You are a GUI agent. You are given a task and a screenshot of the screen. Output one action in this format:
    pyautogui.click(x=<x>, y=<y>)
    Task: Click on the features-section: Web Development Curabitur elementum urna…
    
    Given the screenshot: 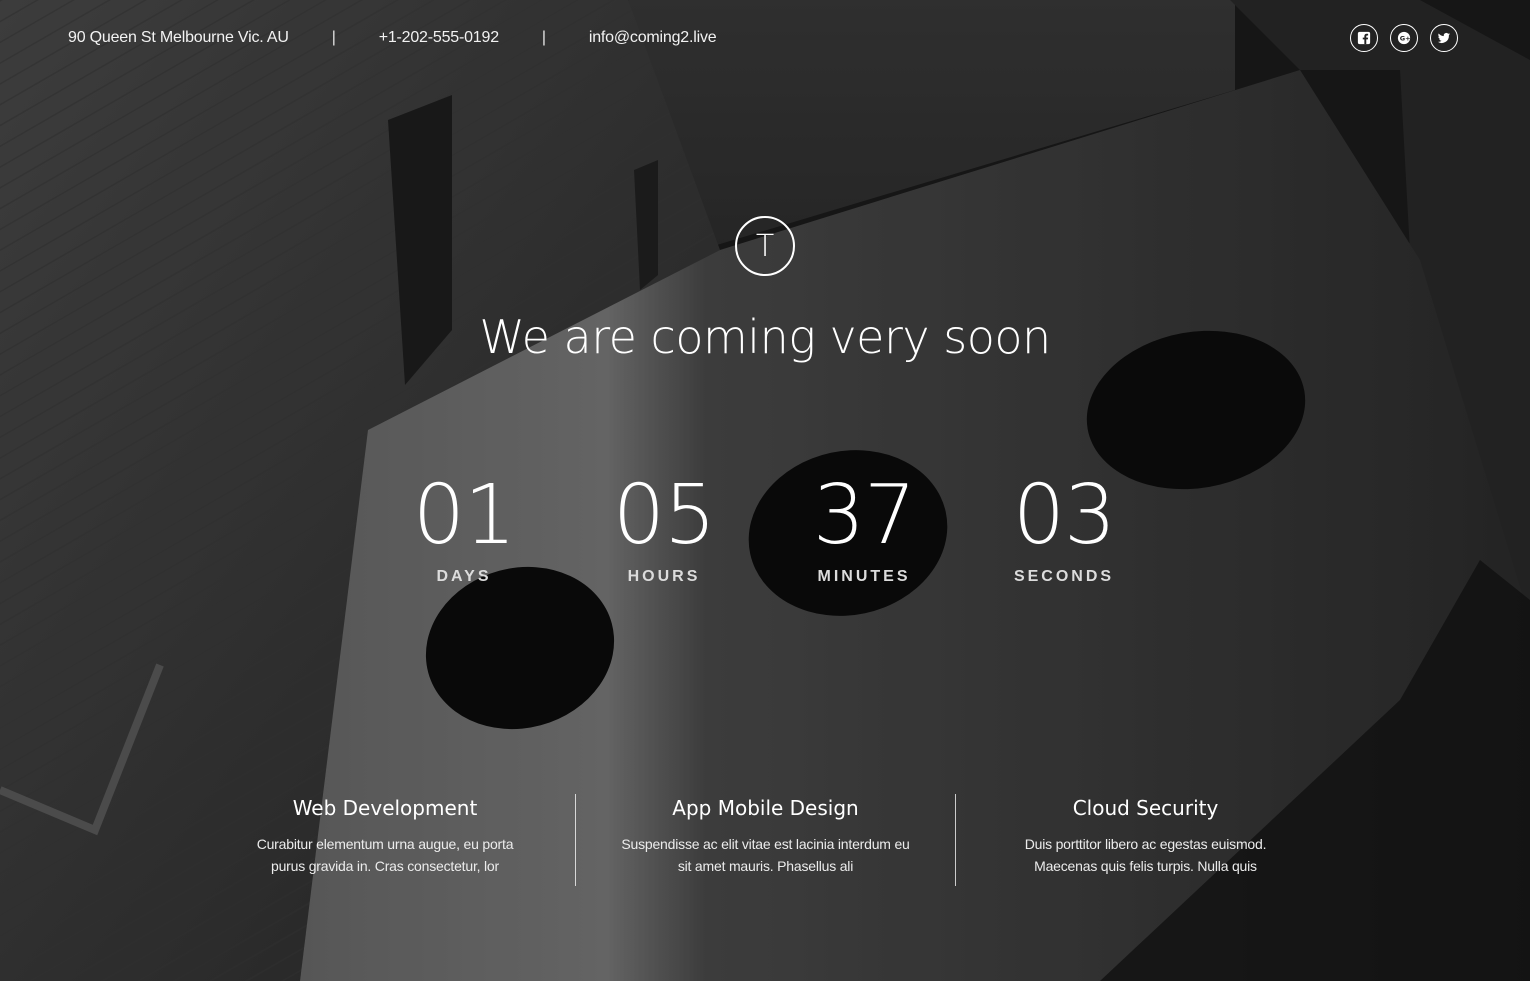 What is the action you would take?
    pyautogui.click(x=765, y=840)
    